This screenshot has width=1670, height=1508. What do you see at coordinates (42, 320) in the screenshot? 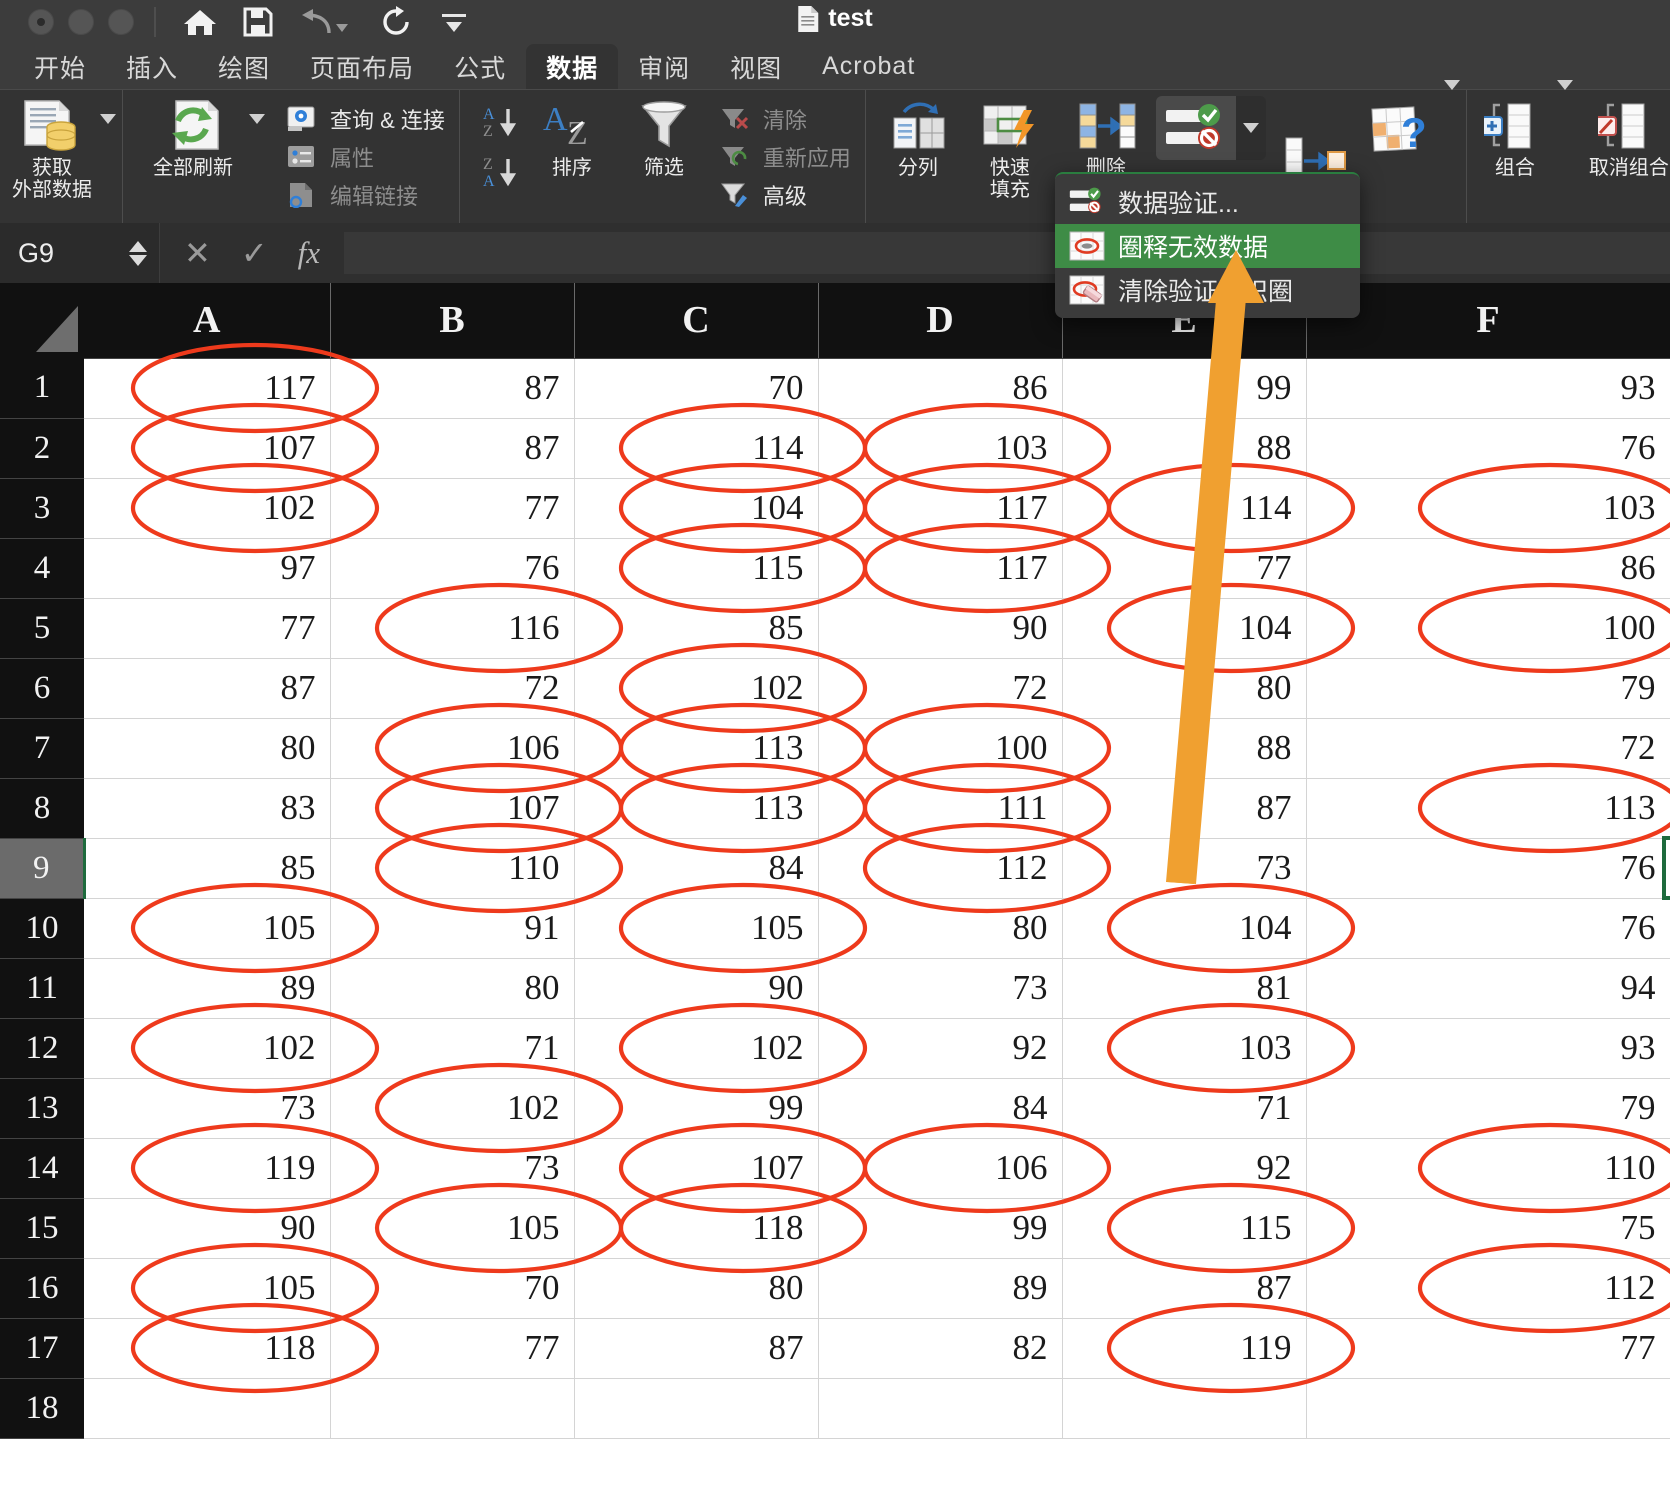
I see `select-all-corner` at bounding box center [42, 320].